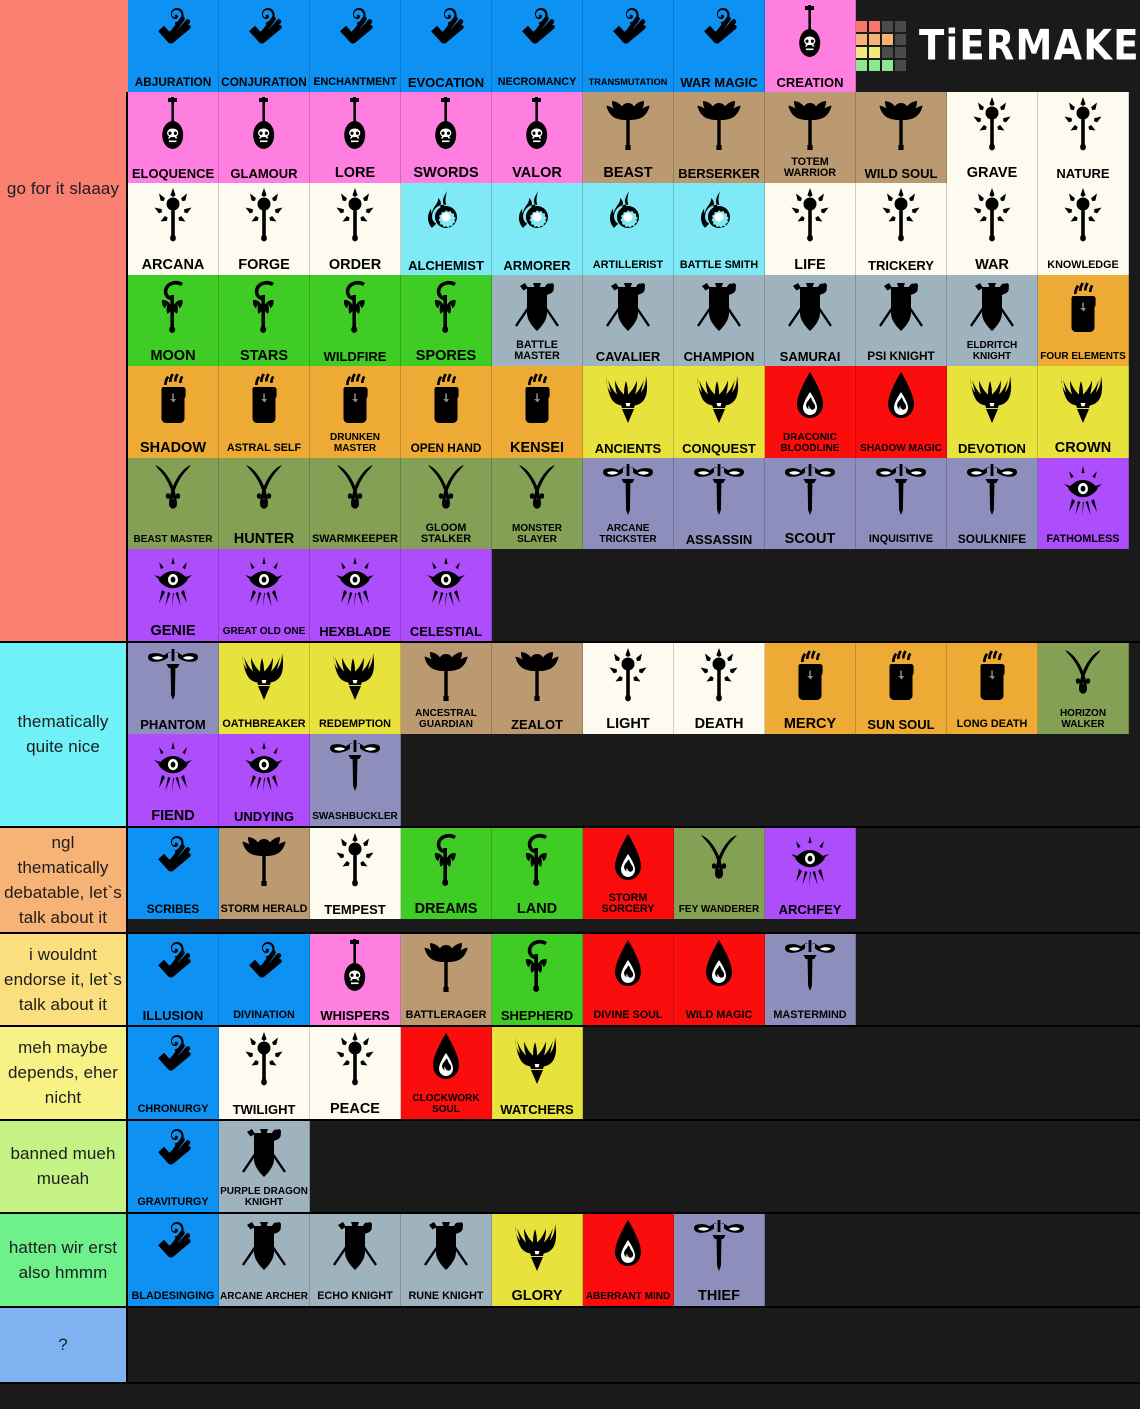 This screenshot has height=1409, width=1140. What do you see at coordinates (264, 1260) in the screenshot?
I see `tier-tile: ARCANE ARCHER` at bounding box center [264, 1260].